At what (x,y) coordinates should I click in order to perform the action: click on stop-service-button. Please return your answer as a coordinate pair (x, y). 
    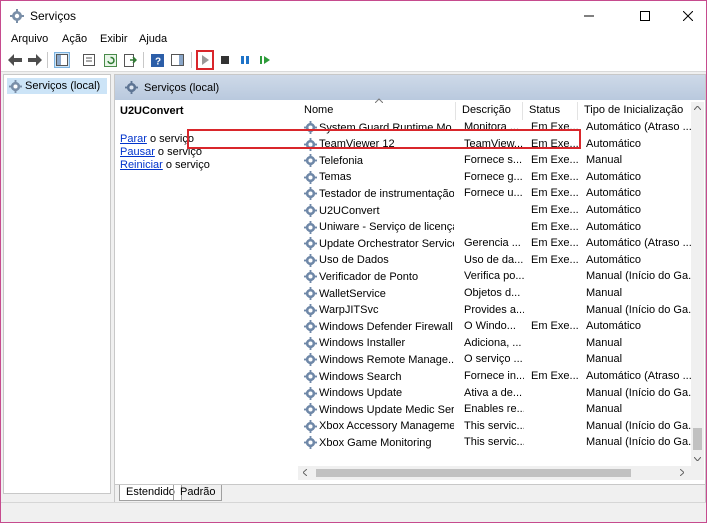
    Looking at the image, I should click on (225, 60).